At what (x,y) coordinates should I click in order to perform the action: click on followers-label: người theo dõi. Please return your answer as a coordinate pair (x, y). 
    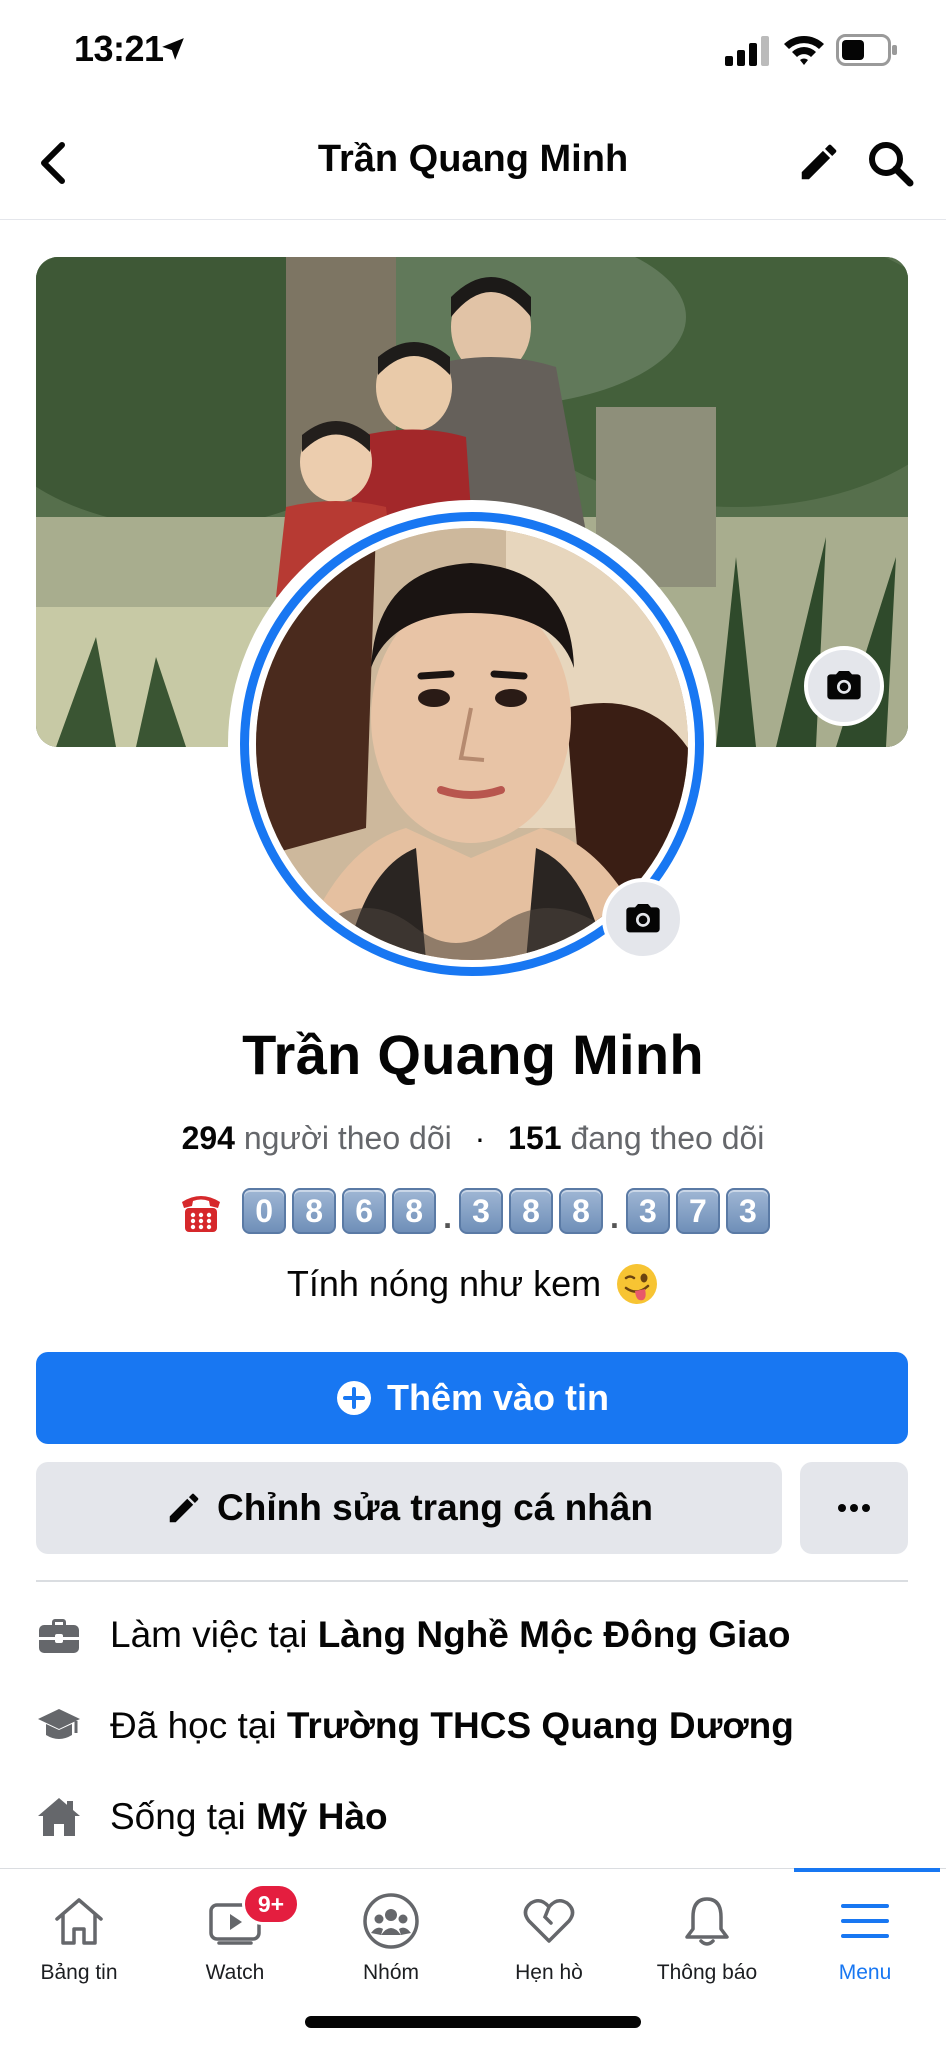
    Looking at the image, I should click on (348, 1138).